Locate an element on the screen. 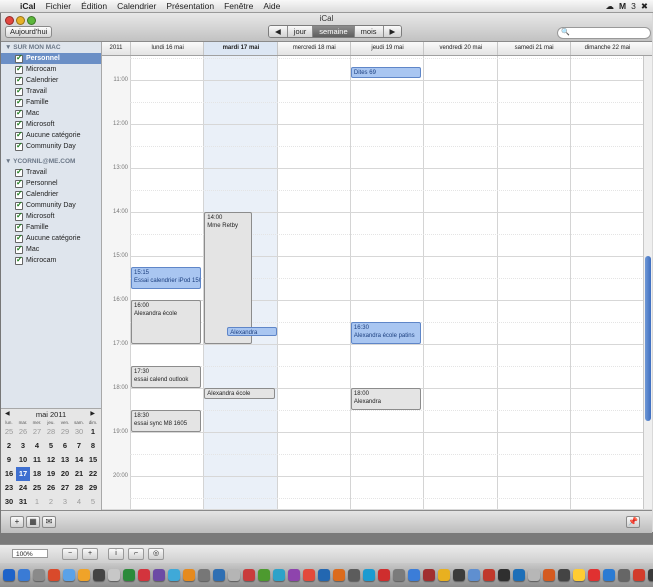  menu-fichier: Fichier is located at coordinates (59, 6).